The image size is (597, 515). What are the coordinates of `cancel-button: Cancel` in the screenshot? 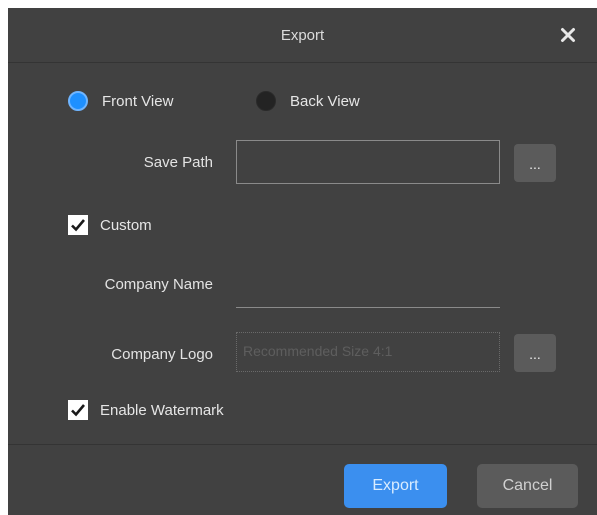 It's located at (527, 486).